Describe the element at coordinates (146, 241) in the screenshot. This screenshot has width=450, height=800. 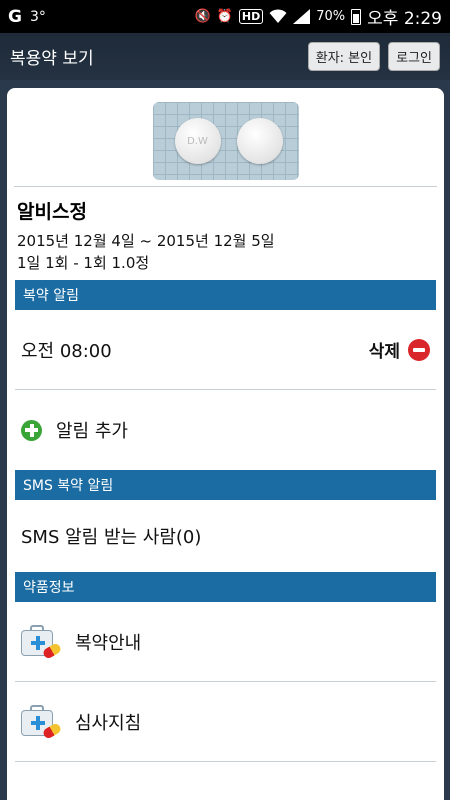
I see `drug-period: 2015년 12월 4일 ~ 2015년 12월 5일` at that location.